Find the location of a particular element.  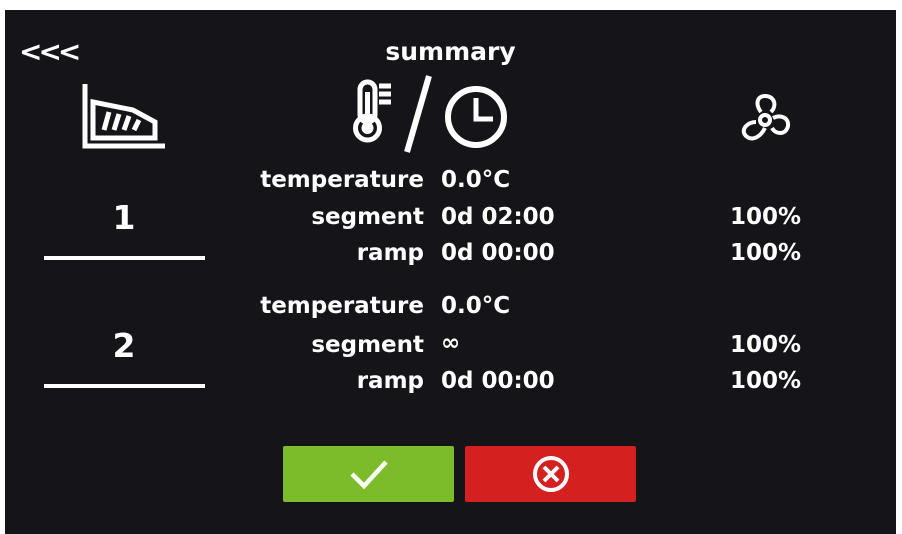

profile-chart-icon is located at coordinates (124, 115).